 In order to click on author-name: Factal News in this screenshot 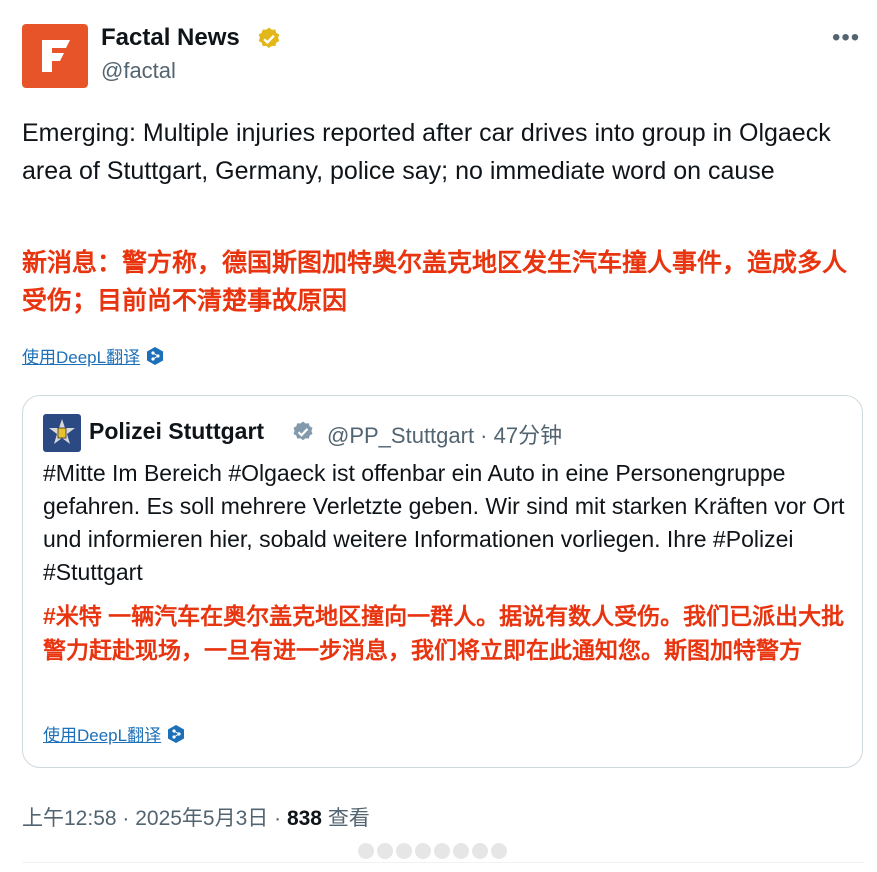, I will do `click(170, 38)`.